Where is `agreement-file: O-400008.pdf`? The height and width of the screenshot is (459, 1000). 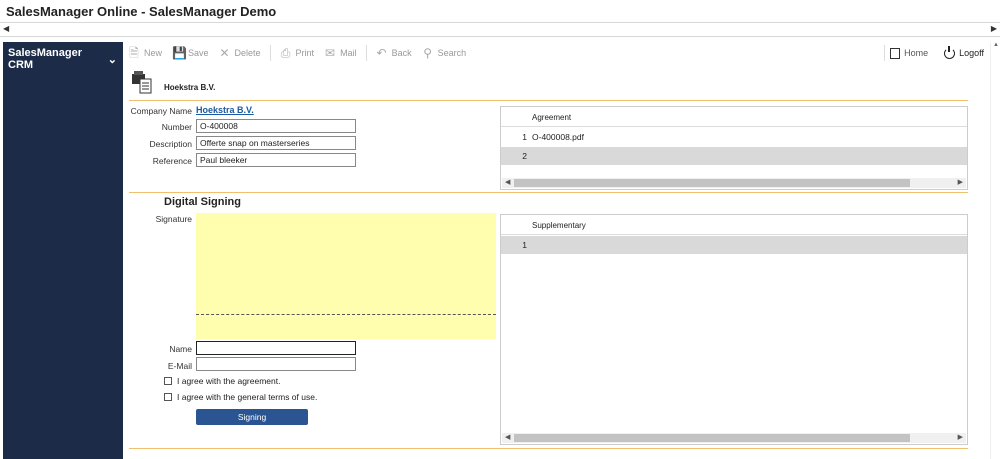
agreement-file: O-400008.pdf is located at coordinates (558, 137).